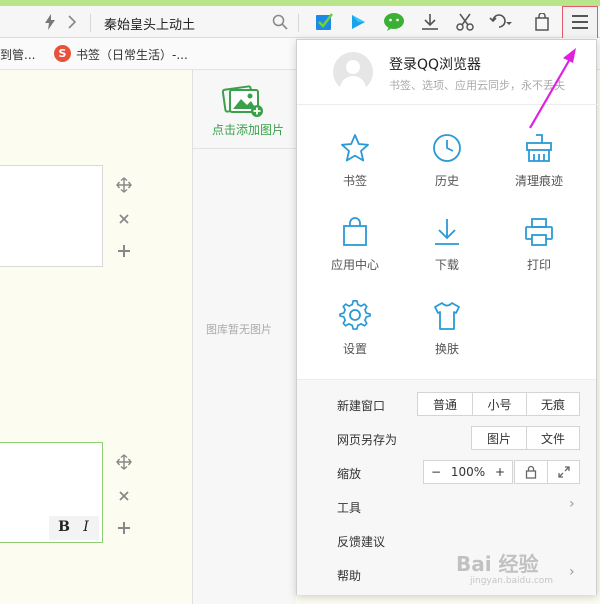 The image size is (600, 604). I want to click on undo-icon, so click(501, 22).